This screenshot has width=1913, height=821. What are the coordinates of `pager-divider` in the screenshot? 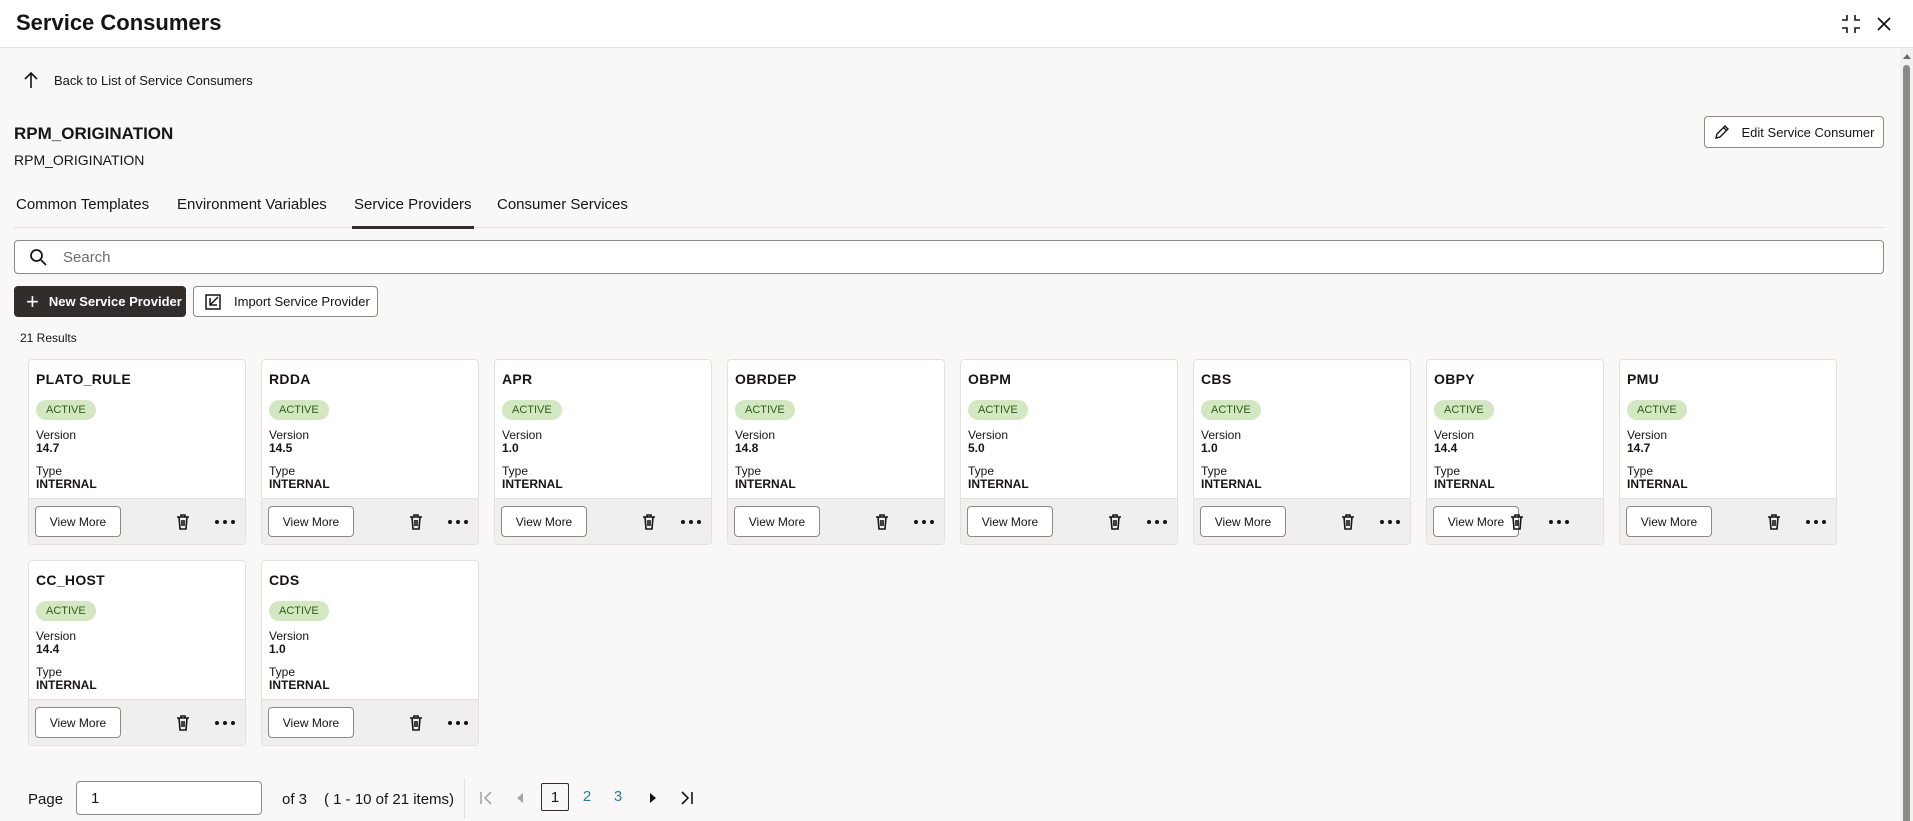 It's located at (464, 798).